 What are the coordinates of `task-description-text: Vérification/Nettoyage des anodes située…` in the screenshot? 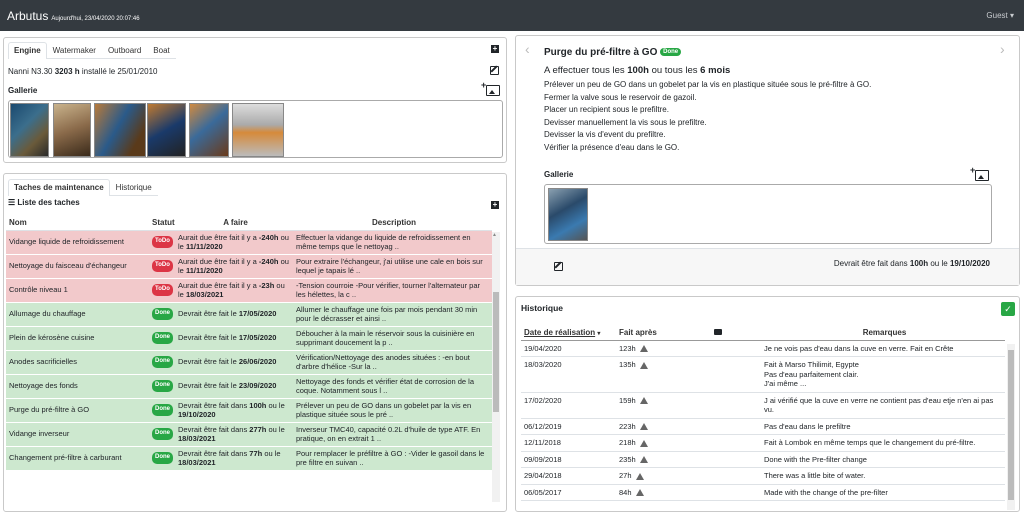 It's located at (383, 362).